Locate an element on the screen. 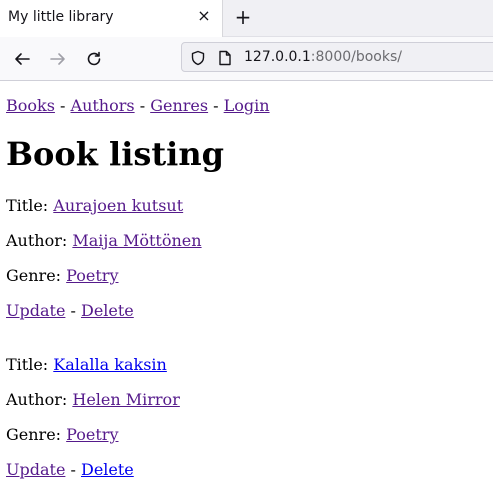  navigation-toolbar: 127.0.0.1:8000/books/ is located at coordinates (246, 59).